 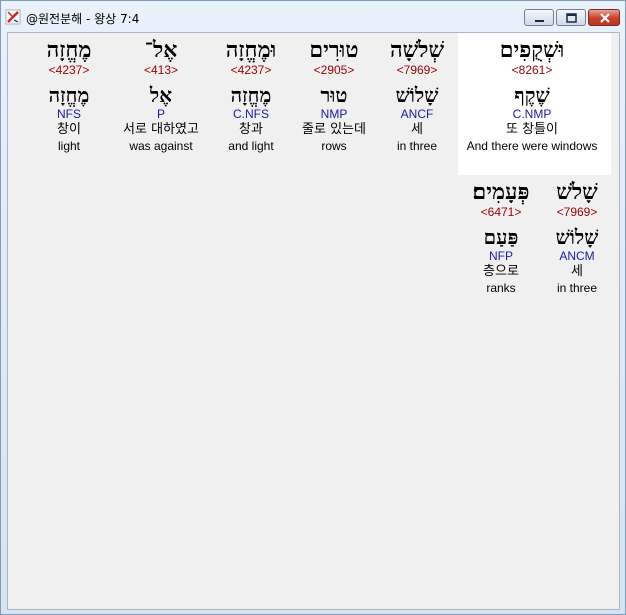 What do you see at coordinates (501, 212) in the screenshot?
I see `strong-number: <6471>` at bounding box center [501, 212].